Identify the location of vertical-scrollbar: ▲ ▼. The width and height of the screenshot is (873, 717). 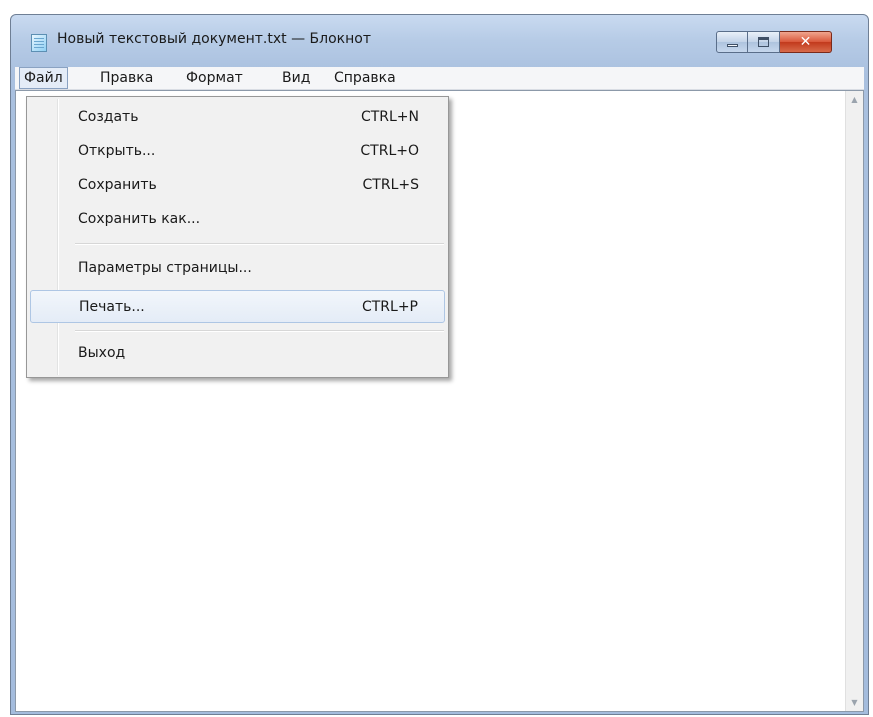
(854, 401).